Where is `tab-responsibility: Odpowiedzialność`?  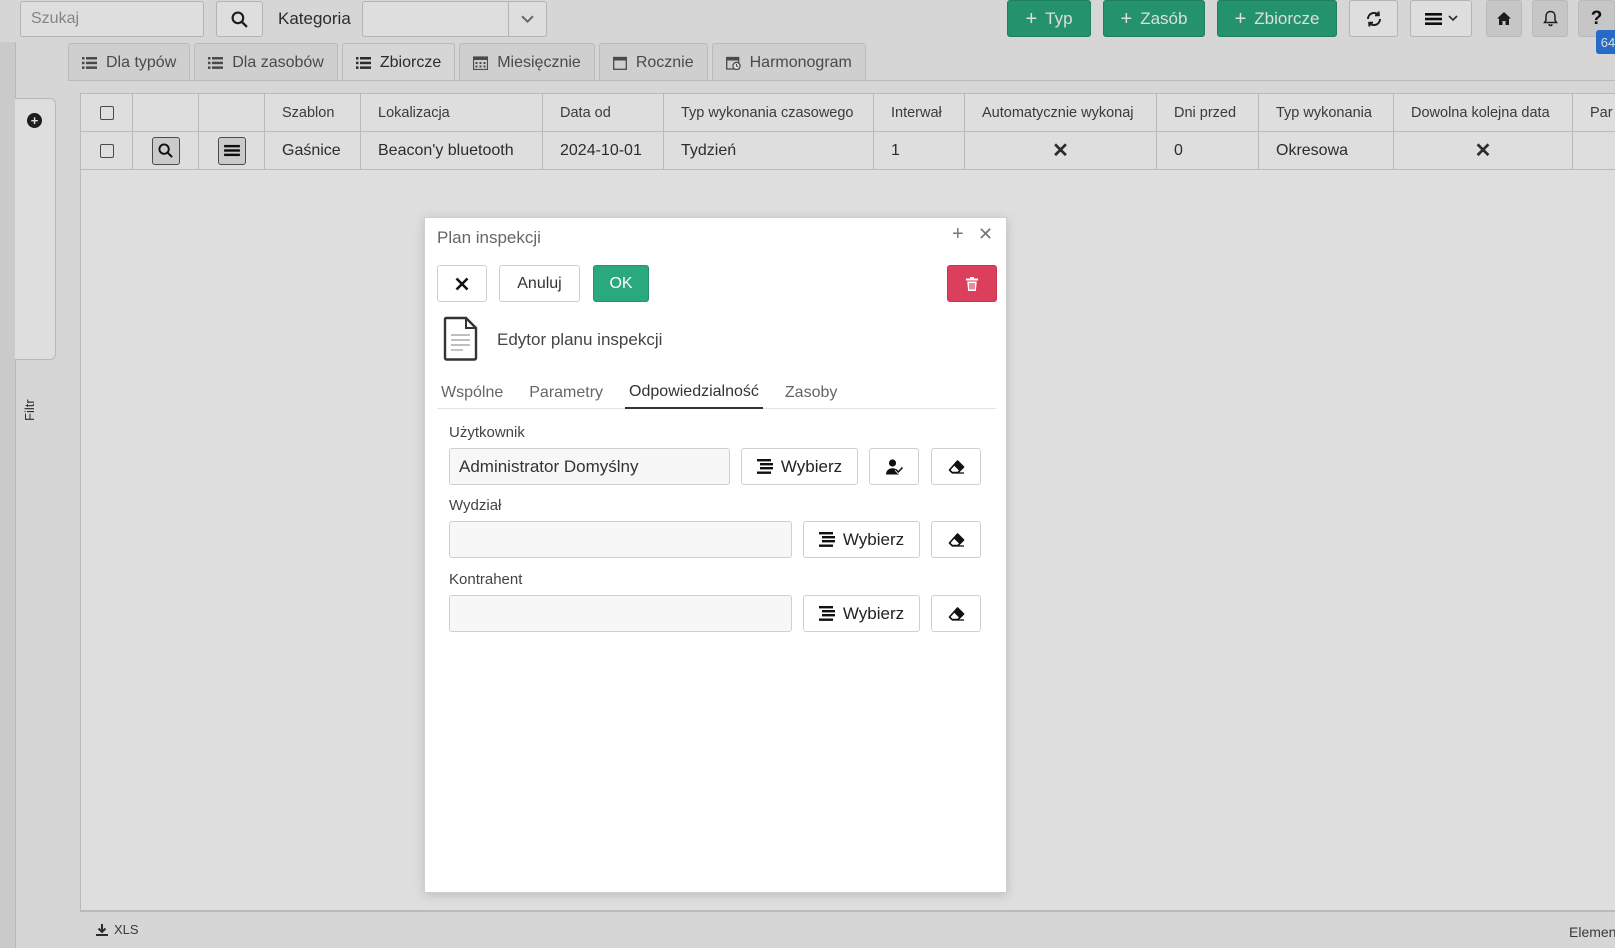
tab-responsibility: Odpowiedzialność is located at coordinates (694, 392).